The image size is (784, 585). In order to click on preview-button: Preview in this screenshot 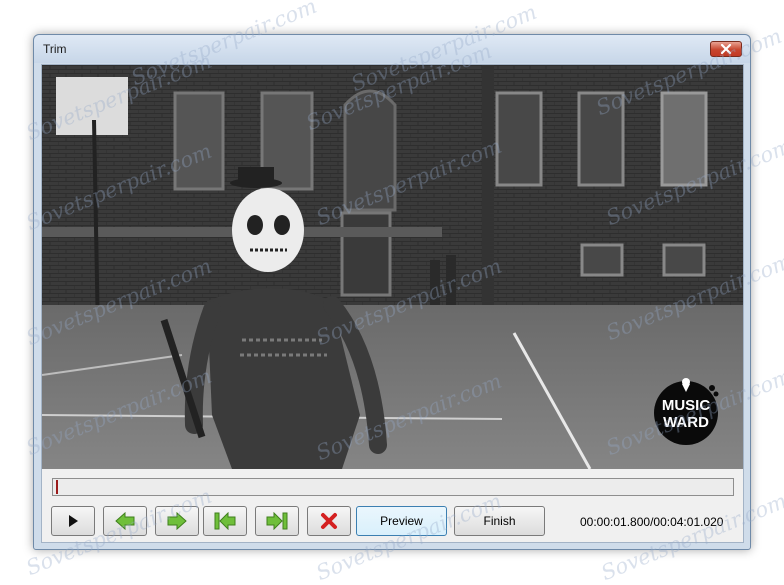, I will do `click(401, 521)`.